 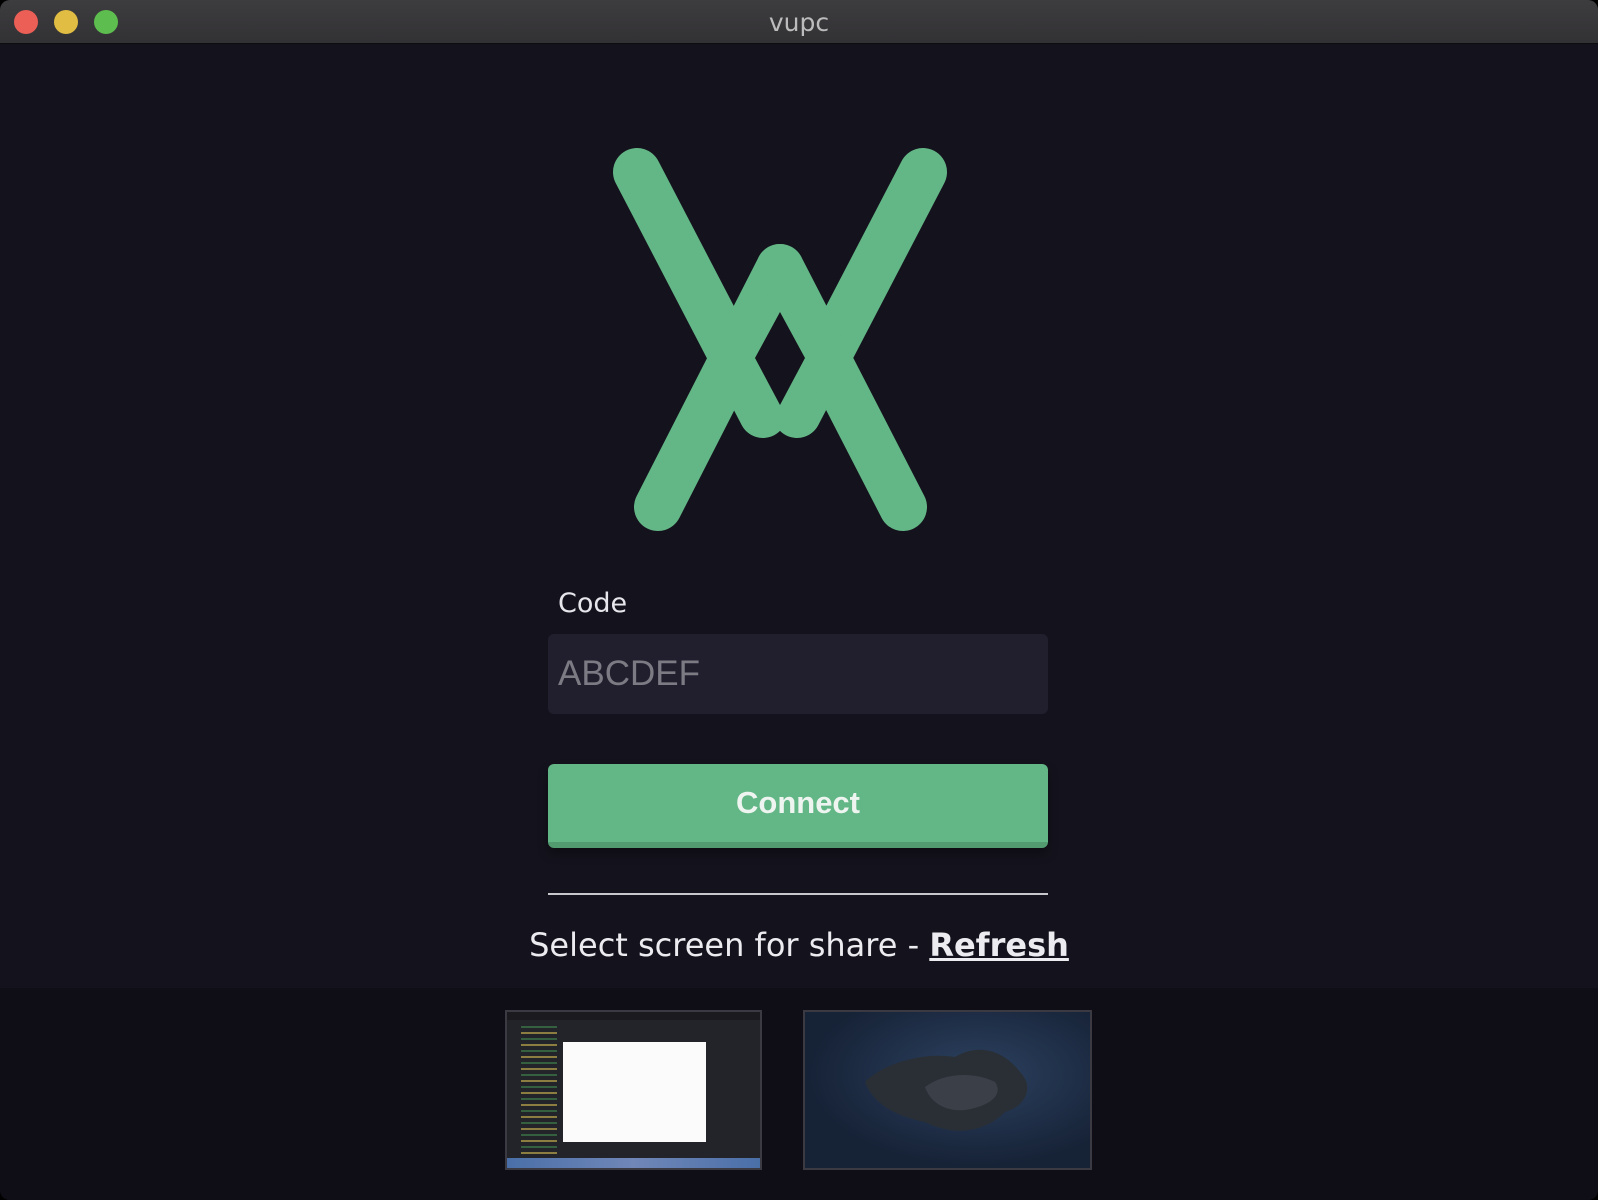 I want to click on code-input, so click(x=798, y=674).